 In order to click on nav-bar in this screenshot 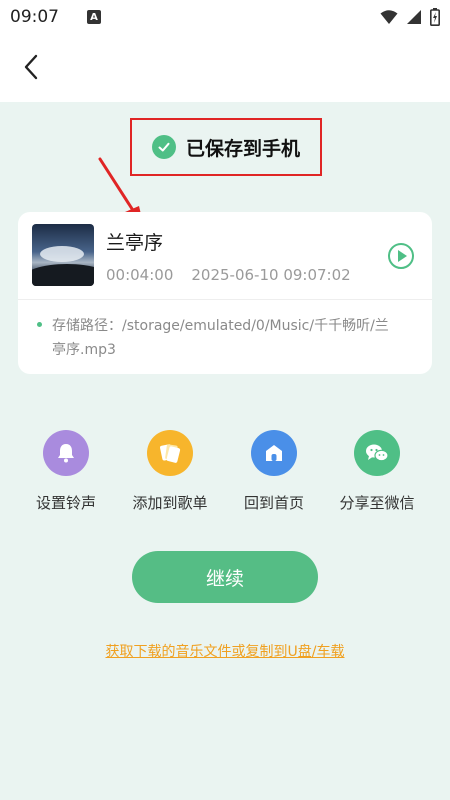, I will do `click(225, 68)`.